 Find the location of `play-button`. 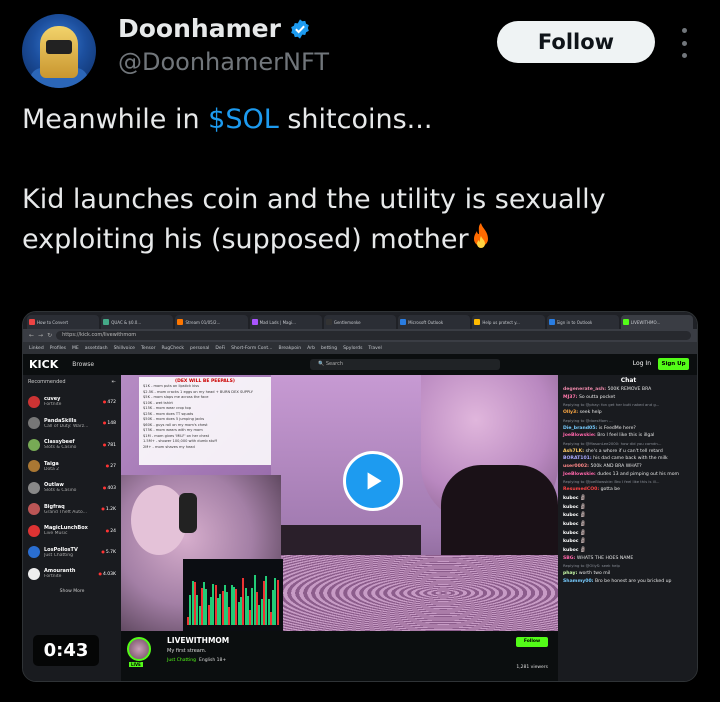

play-button is located at coordinates (373, 481).